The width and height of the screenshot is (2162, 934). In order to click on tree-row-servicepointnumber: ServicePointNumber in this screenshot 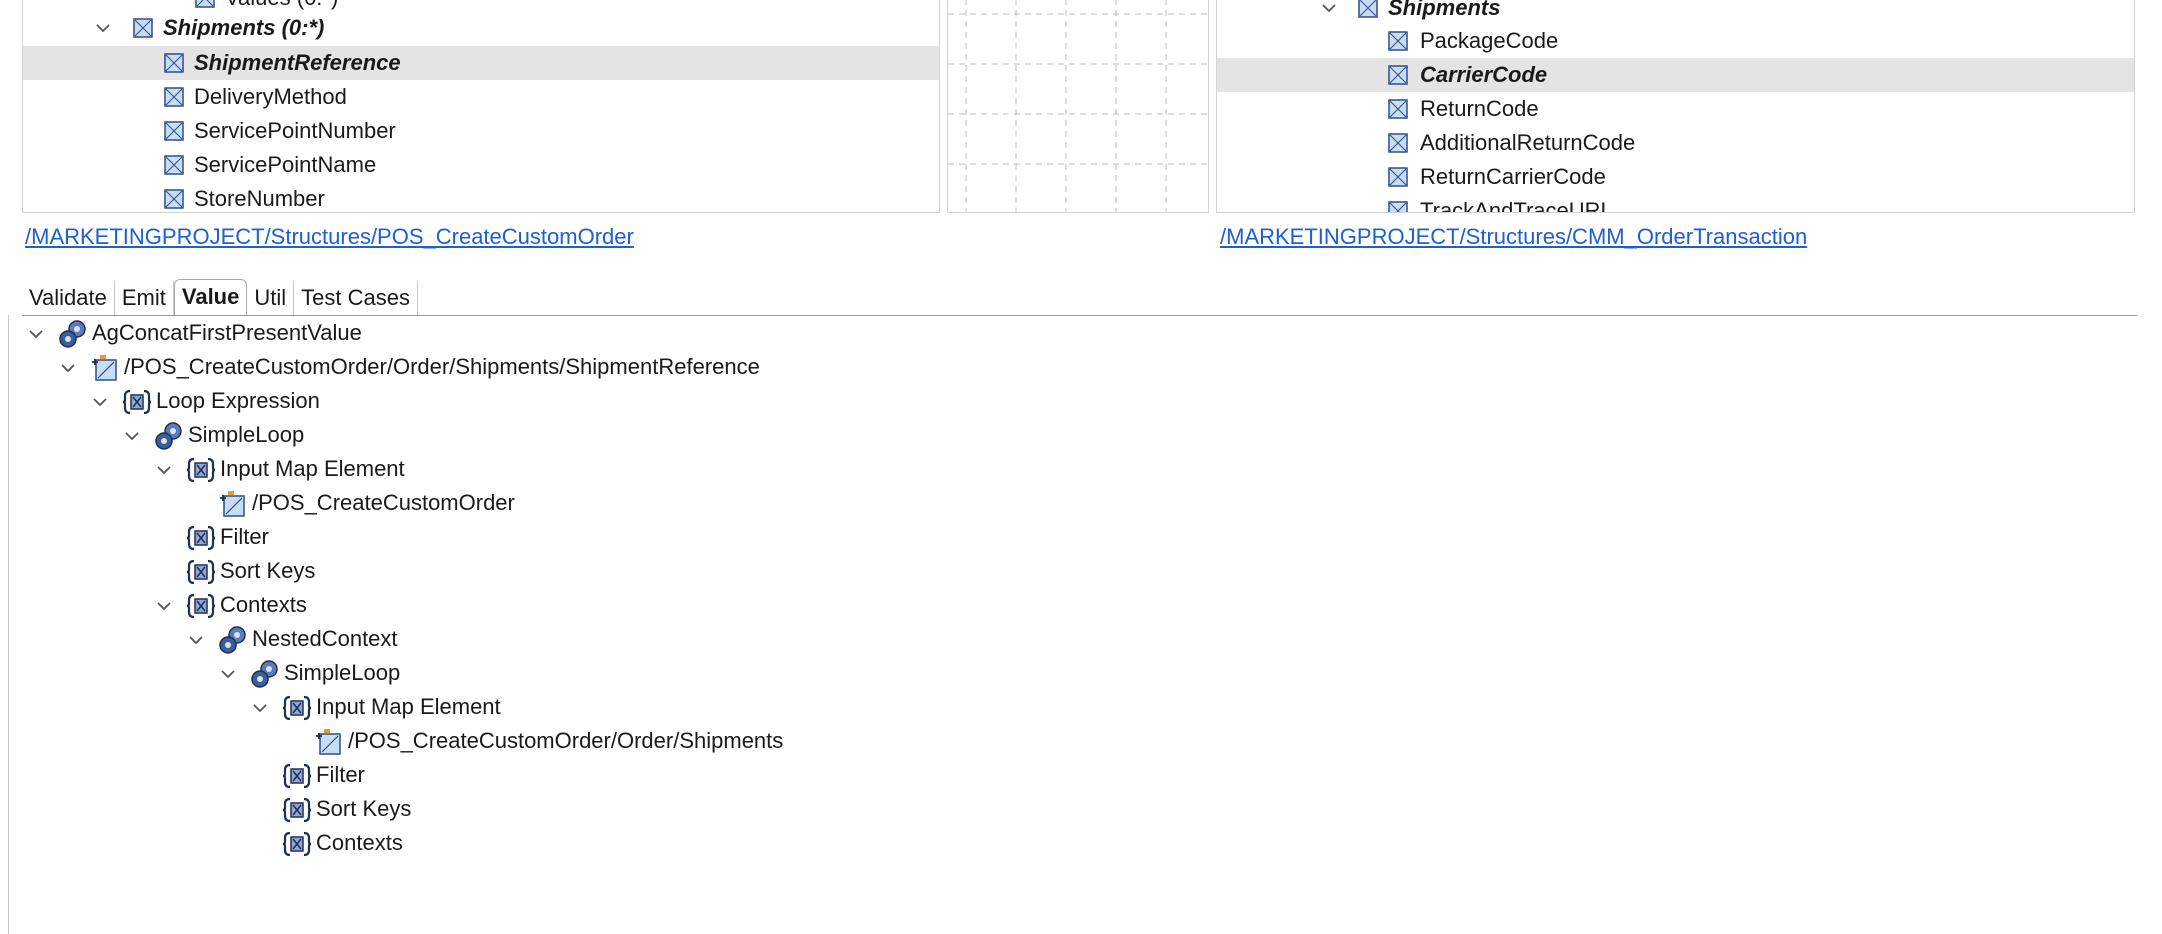, I will do `click(481, 131)`.